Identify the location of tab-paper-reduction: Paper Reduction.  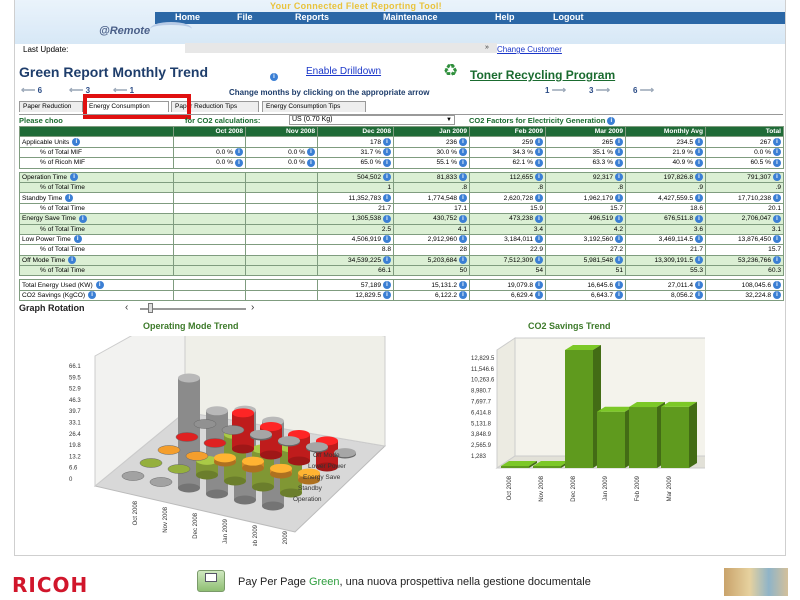
(51, 106).